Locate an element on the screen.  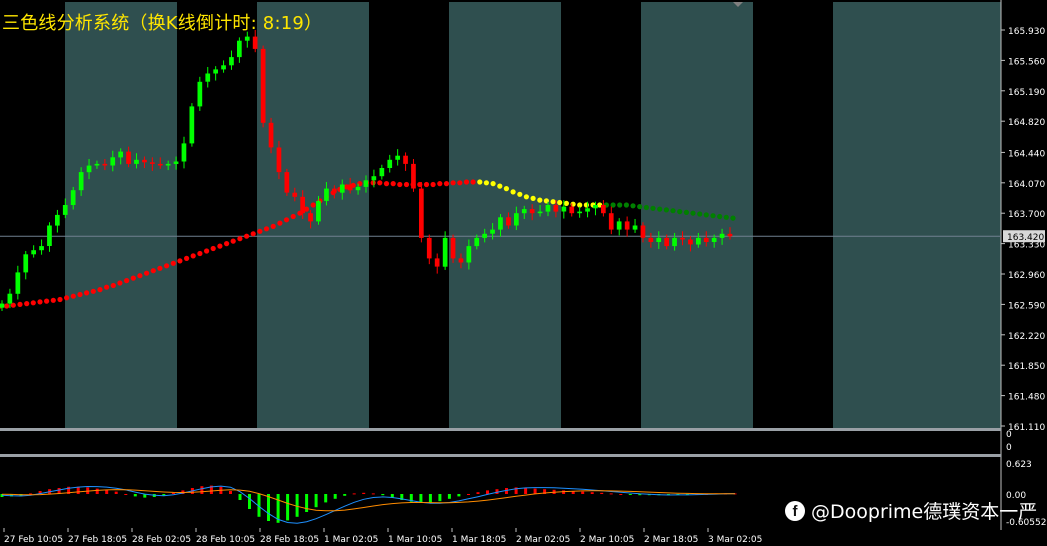
time-axis-label: 3 Mar 02:05 is located at coordinates (735, 540).